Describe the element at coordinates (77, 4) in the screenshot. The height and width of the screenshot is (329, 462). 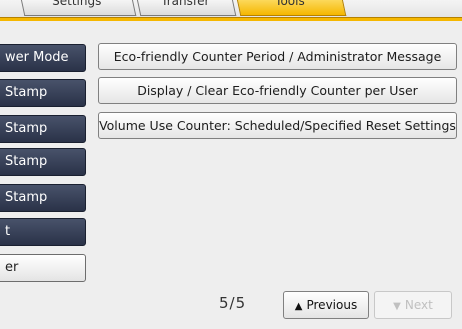
I see `tab-settings-label: Settings` at that location.